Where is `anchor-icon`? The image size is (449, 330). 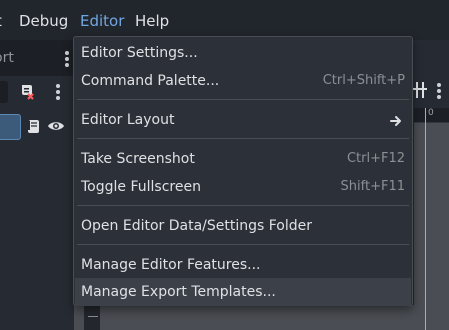 anchor-icon is located at coordinates (420, 90).